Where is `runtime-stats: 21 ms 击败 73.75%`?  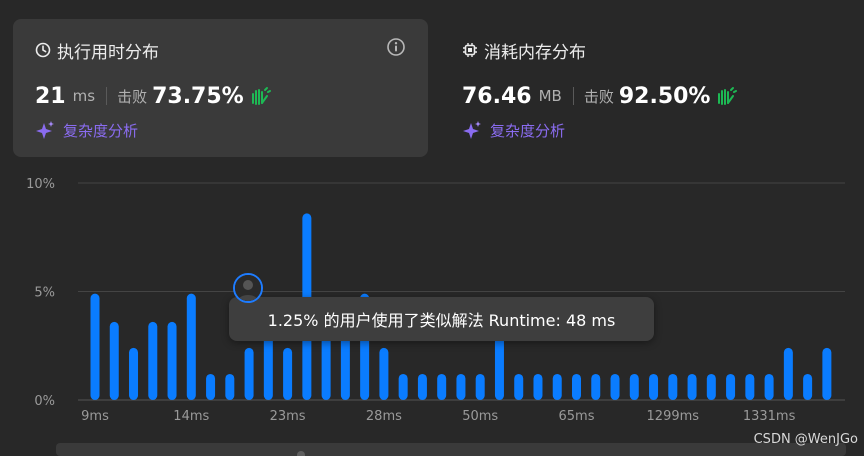
runtime-stats: 21 ms 击败 73.75% is located at coordinates (153, 96).